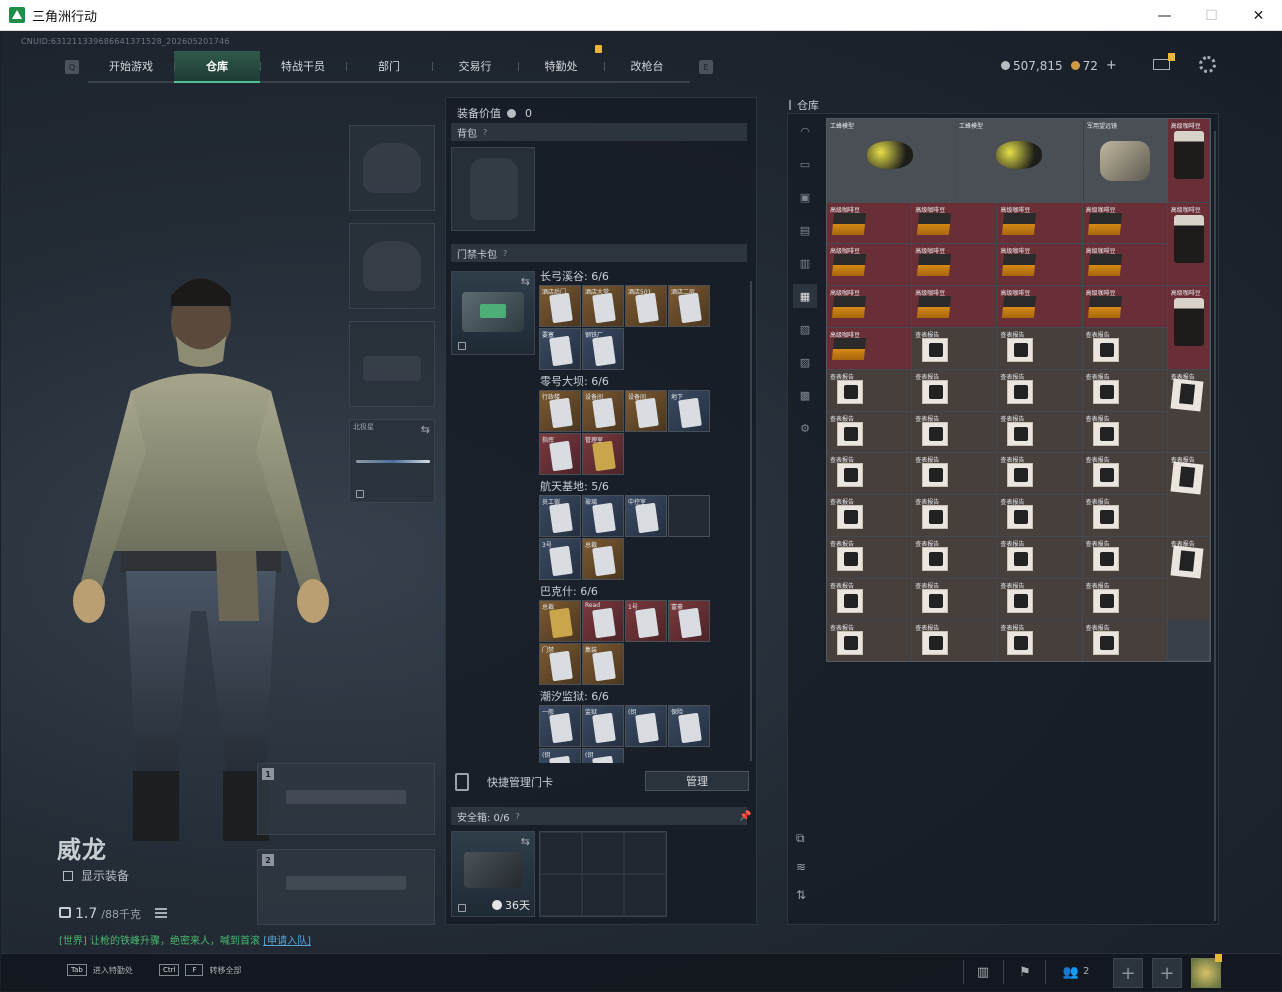 This screenshot has width=1282, height=992. Describe the element at coordinates (392, 364) in the screenshot. I see `pistol-slot` at that location.